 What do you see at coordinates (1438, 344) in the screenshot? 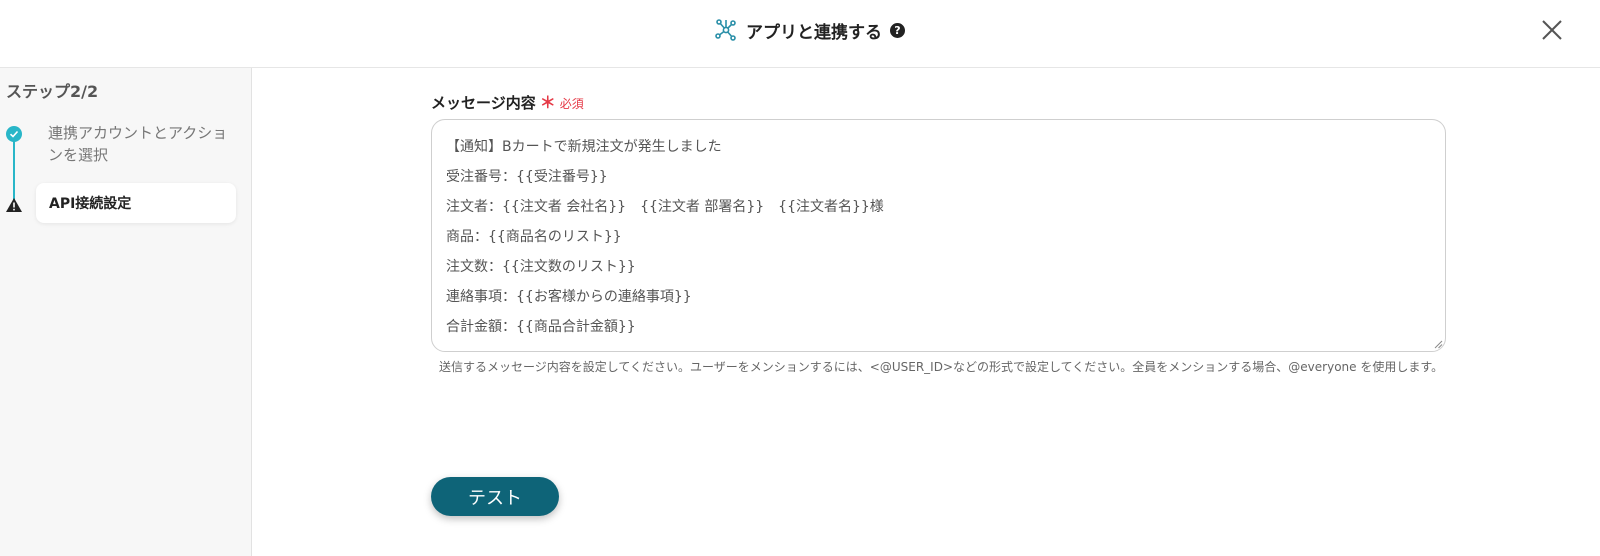
I see `resize-handle-icon` at bounding box center [1438, 344].